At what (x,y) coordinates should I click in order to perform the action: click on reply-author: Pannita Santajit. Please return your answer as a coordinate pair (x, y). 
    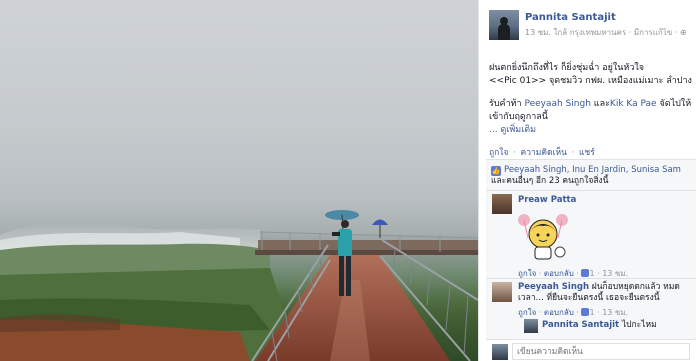
    Looking at the image, I should click on (580, 325).